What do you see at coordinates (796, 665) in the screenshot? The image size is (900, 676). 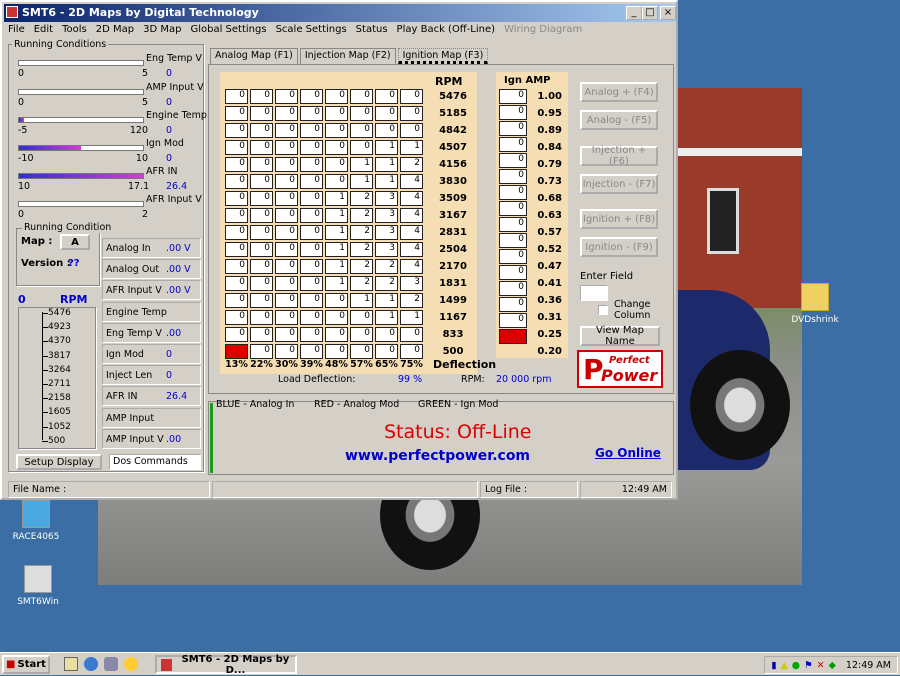 I see `tray-icon: ●` at bounding box center [796, 665].